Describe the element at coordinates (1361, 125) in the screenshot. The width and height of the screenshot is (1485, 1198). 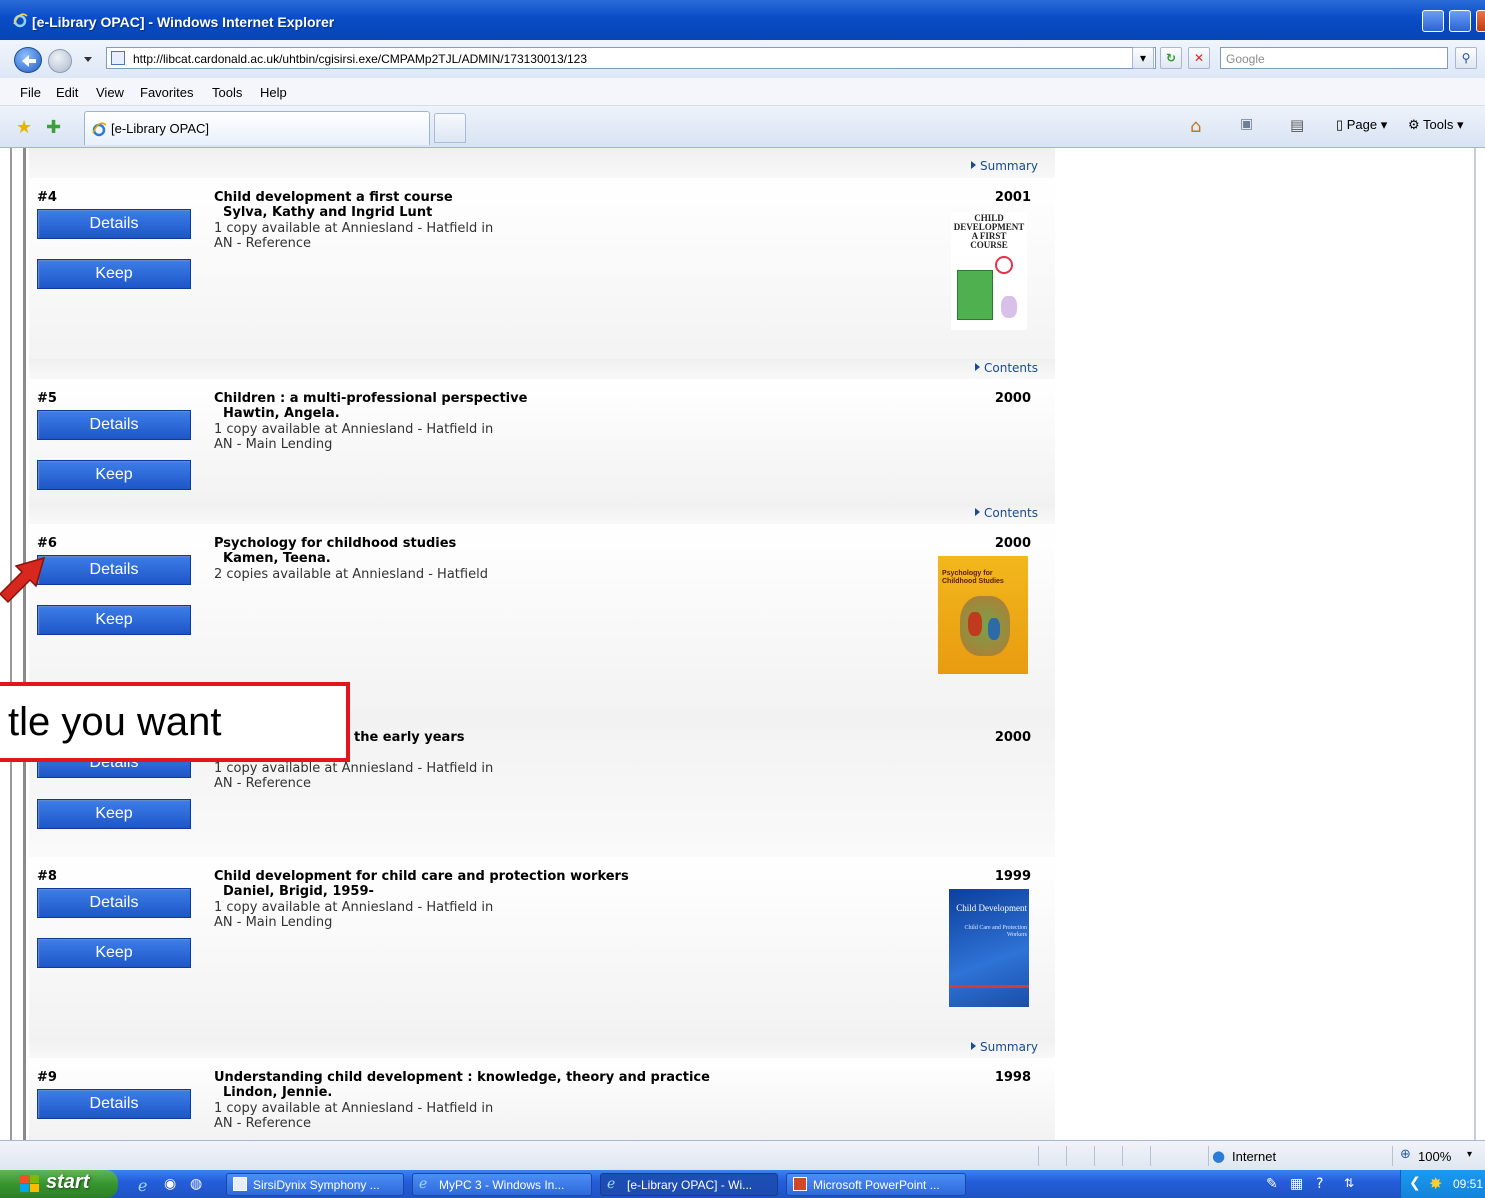
I see `page-menu: ▯ Page ▾` at that location.